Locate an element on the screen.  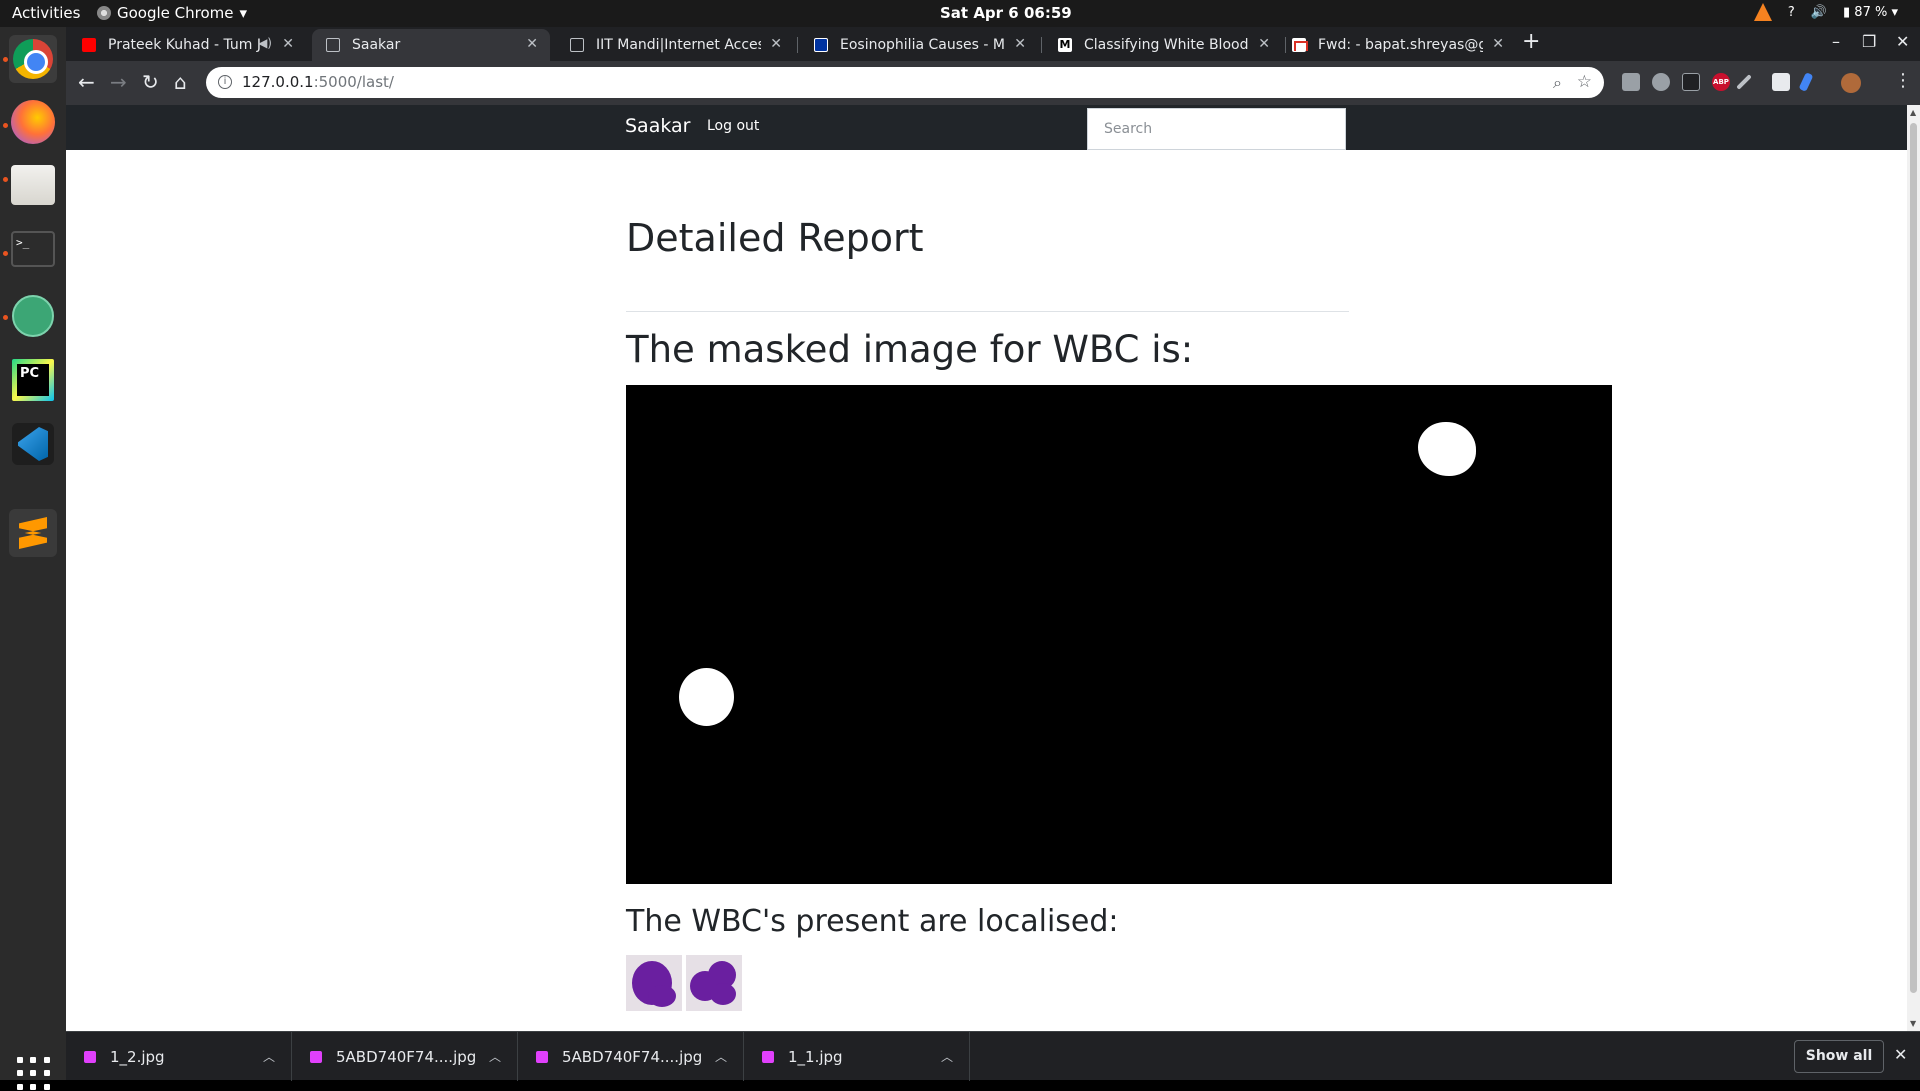
show-applications-icon is located at coordinates (34, 1074).